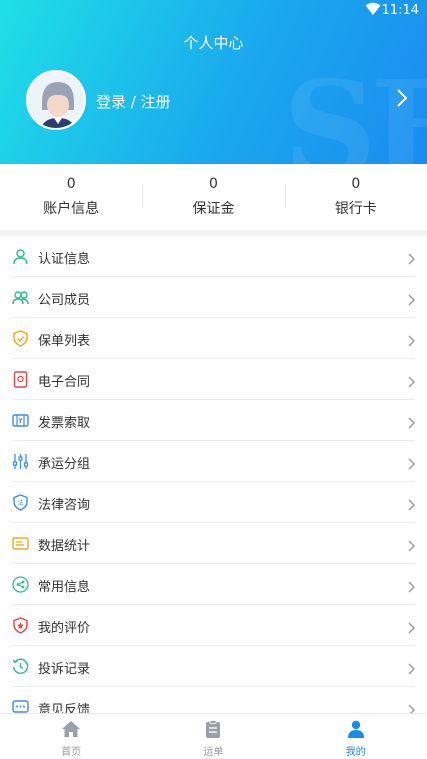  Describe the element at coordinates (213, 666) in the screenshot. I see `menu-item-complaint-records: 投诉记录` at that location.